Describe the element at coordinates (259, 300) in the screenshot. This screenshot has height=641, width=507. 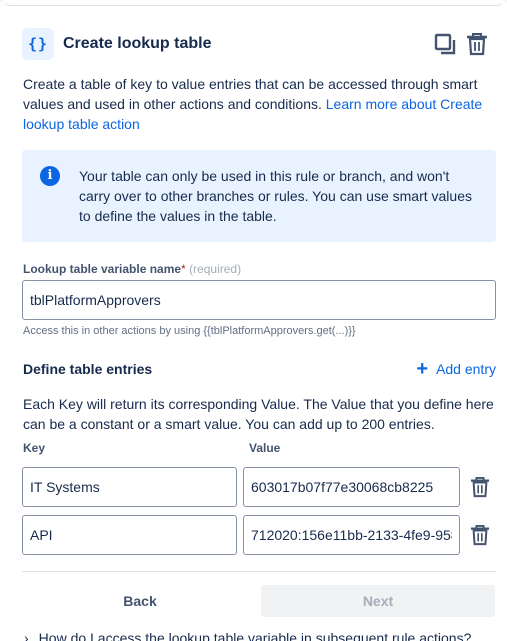
I see `variable-name-input` at that location.